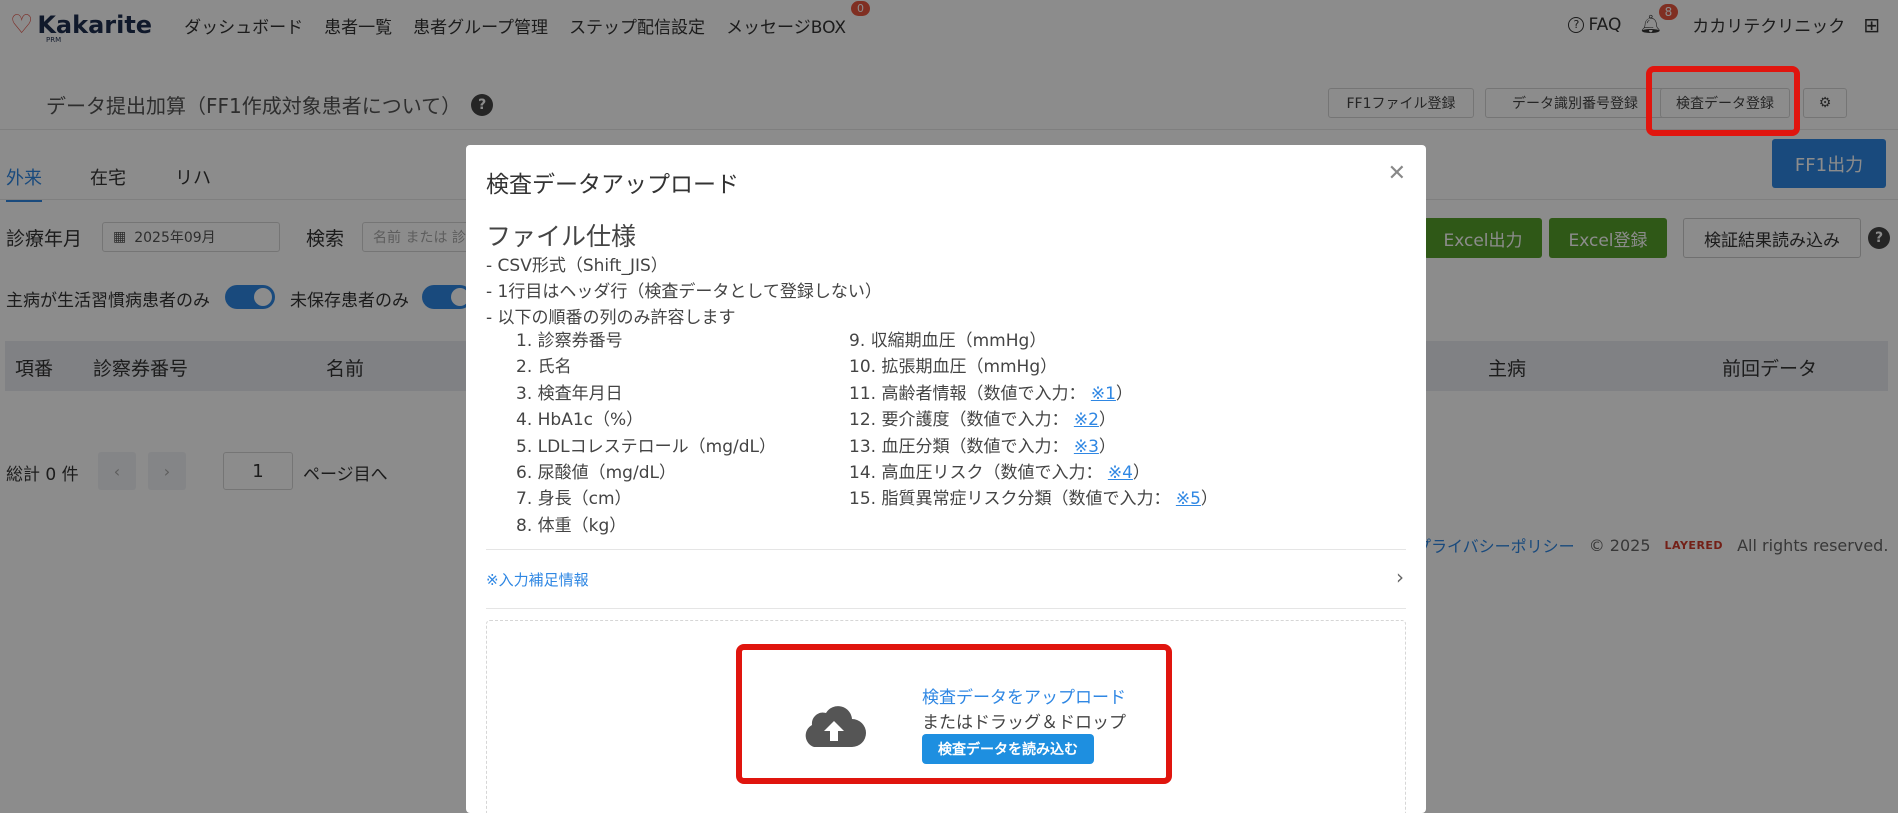 Image resolution: width=1898 pixels, height=813 pixels. I want to click on column-item-text: 13. 血圧分類（数値で入力：, so click(959, 446).